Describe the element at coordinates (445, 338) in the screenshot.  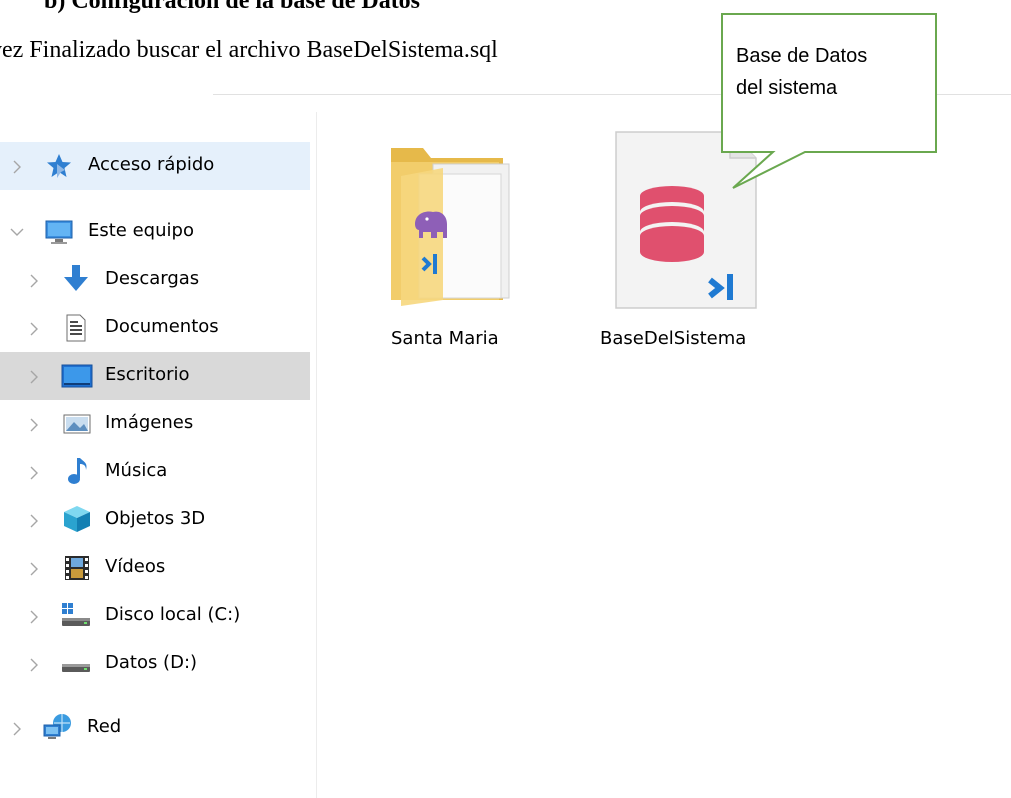
I see `file-name: Santa Maria` at that location.